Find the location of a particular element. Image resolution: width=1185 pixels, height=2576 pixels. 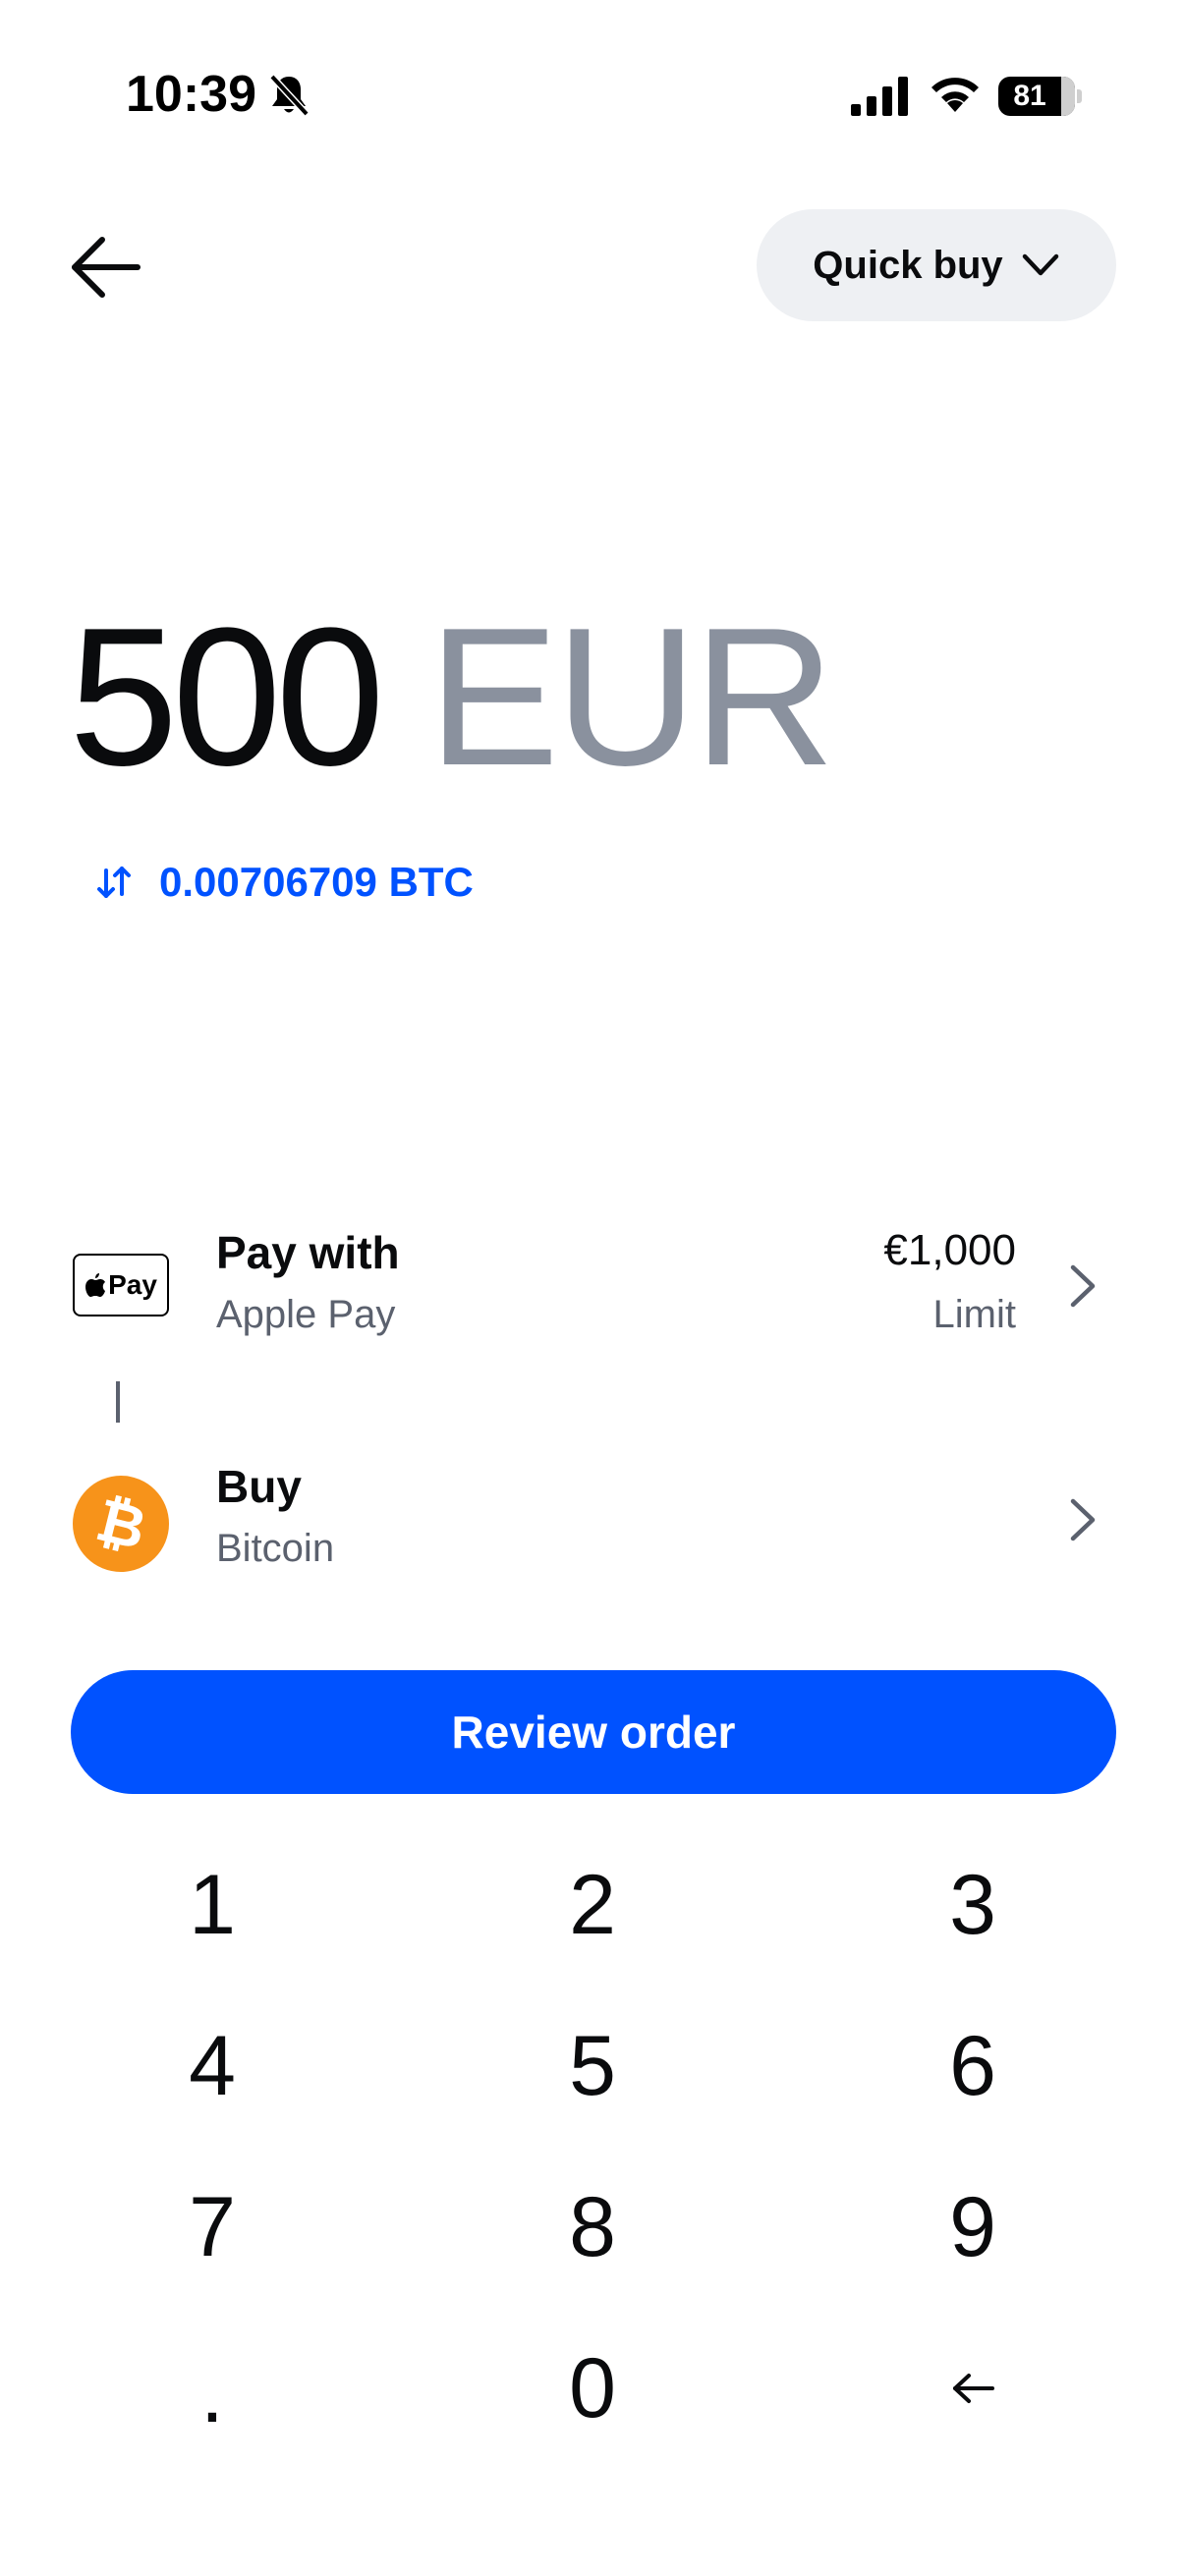

battery-level: 81 is located at coordinates (1030, 96).